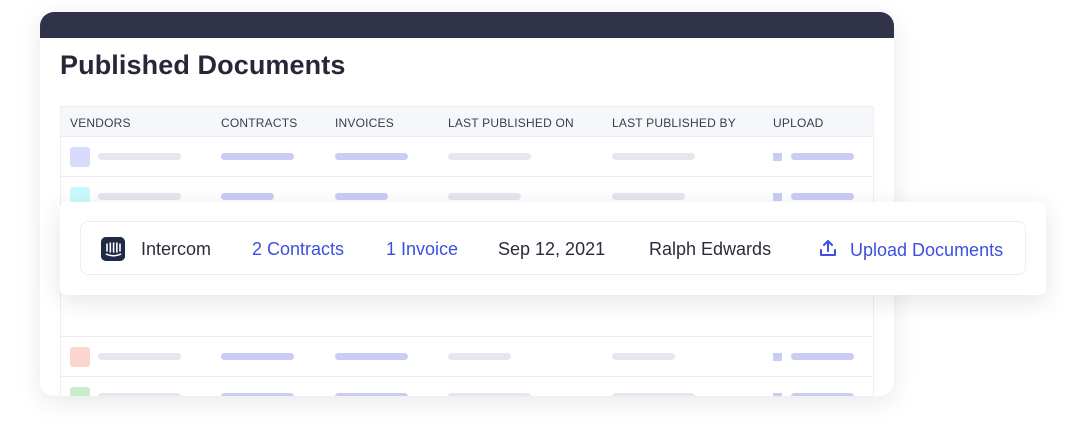 The width and height of the screenshot is (1066, 448). I want to click on column-header-upload: UPLOAD, so click(798, 123).